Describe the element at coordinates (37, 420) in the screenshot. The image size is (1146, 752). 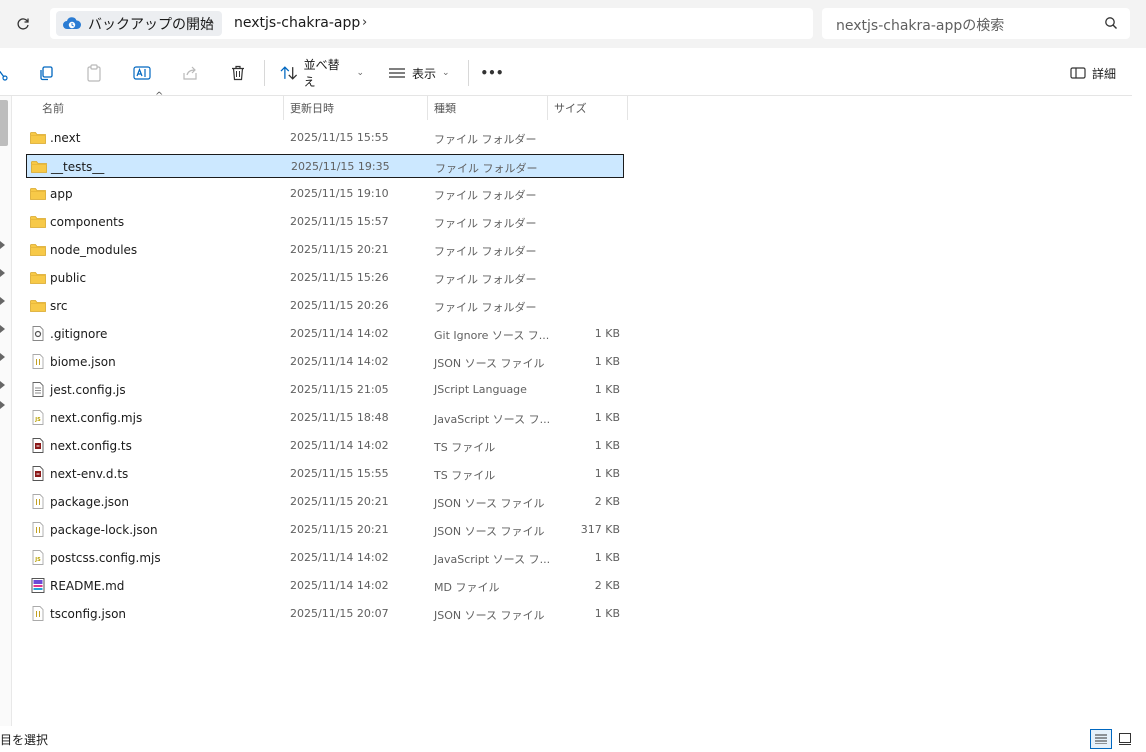
I see `svg-text: JS` at that location.